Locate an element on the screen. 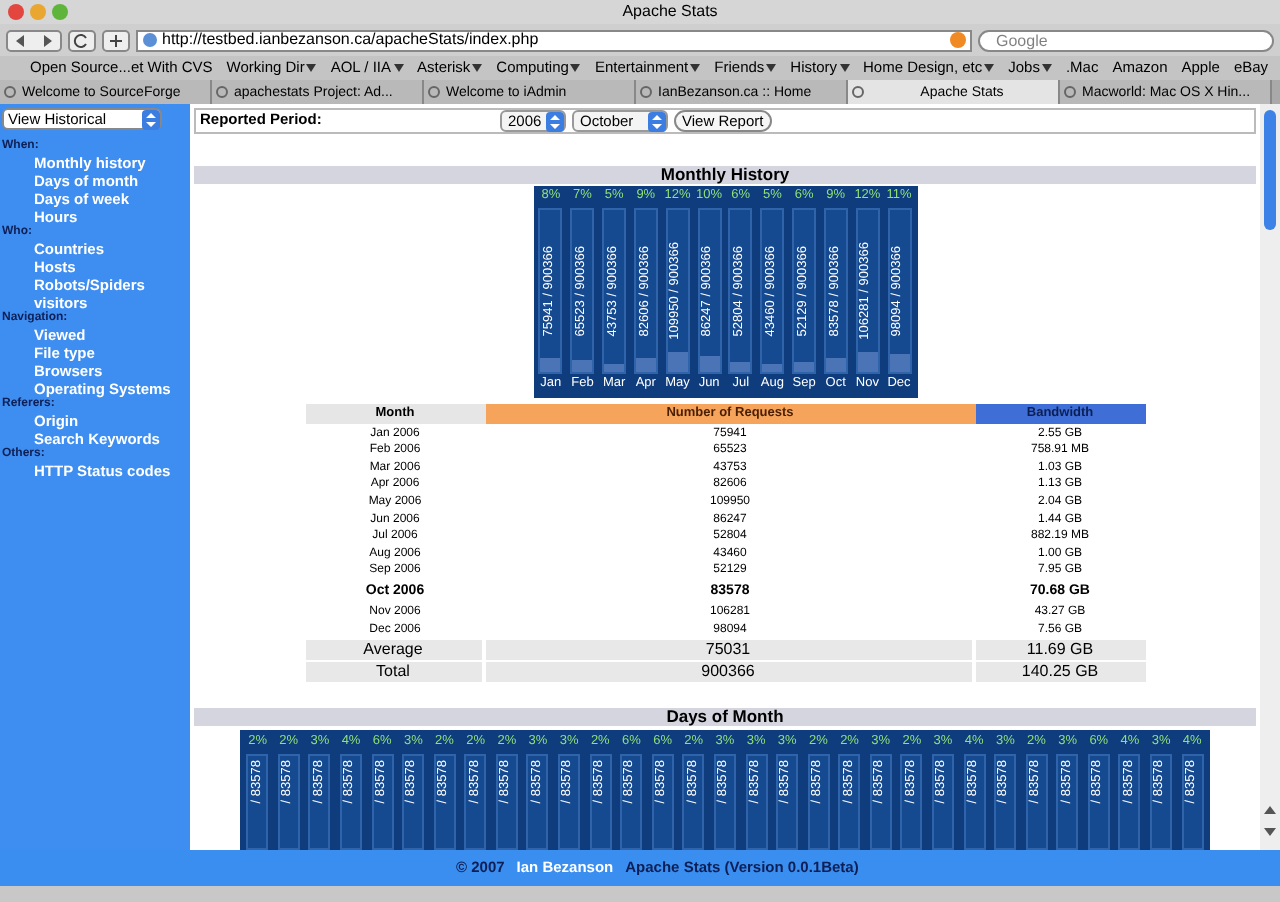  globe-icon is located at coordinates (150, 40).